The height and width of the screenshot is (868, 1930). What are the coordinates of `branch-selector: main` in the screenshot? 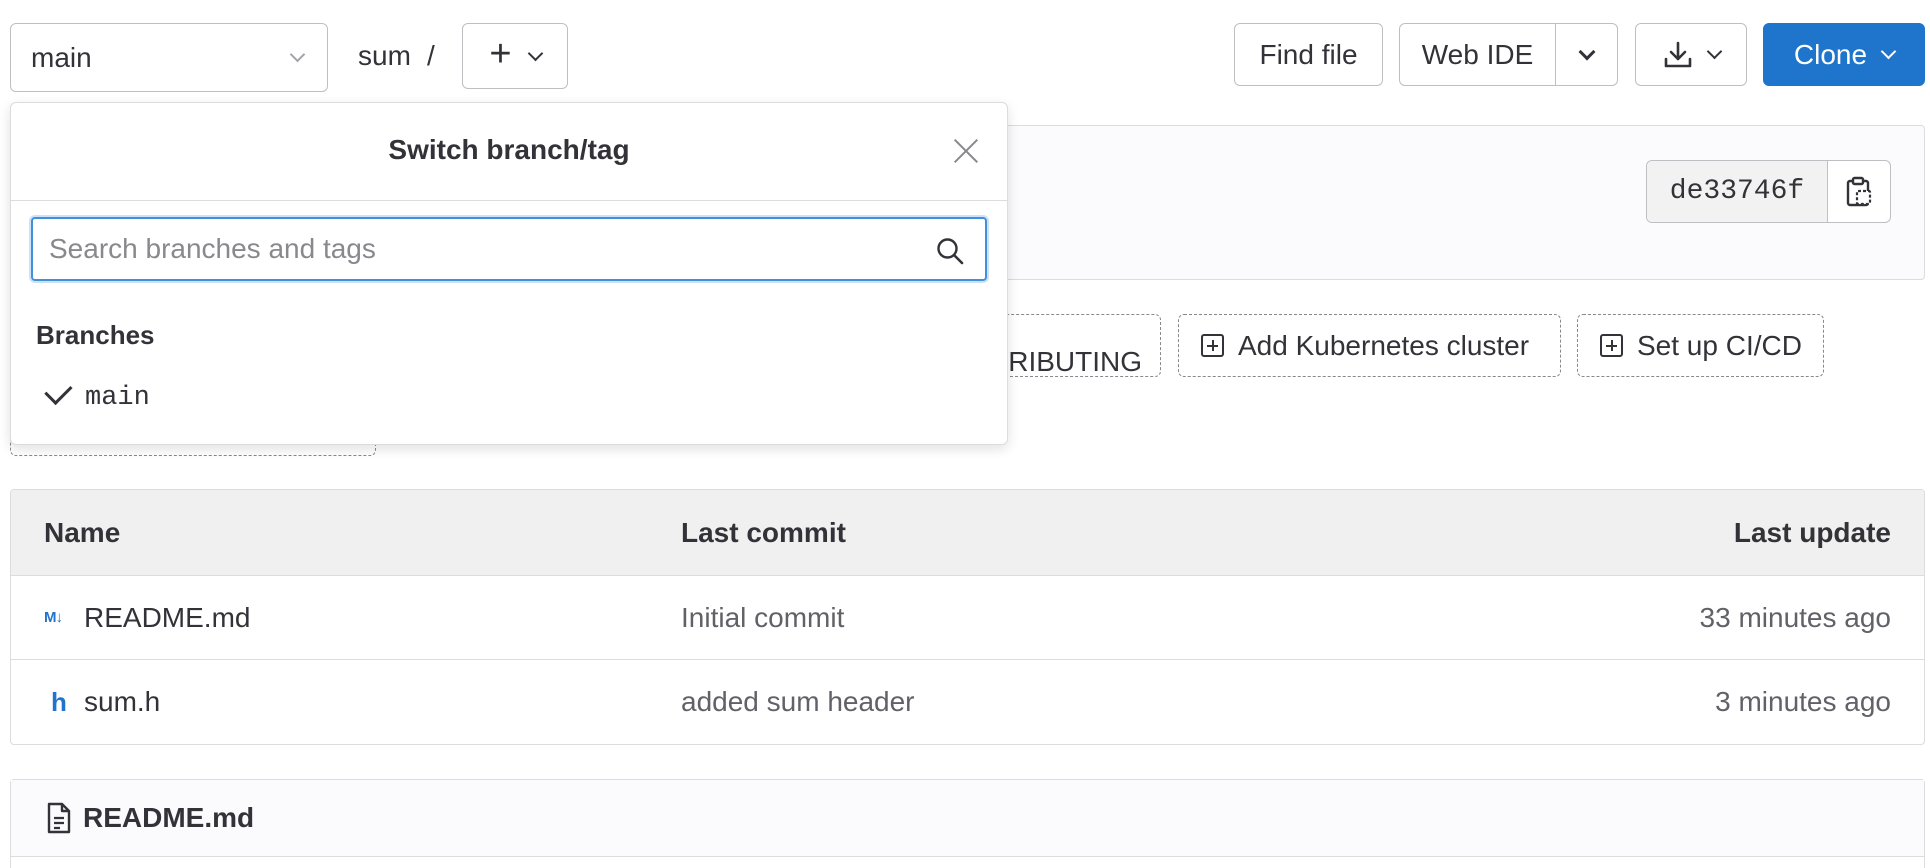 It's located at (169, 57).